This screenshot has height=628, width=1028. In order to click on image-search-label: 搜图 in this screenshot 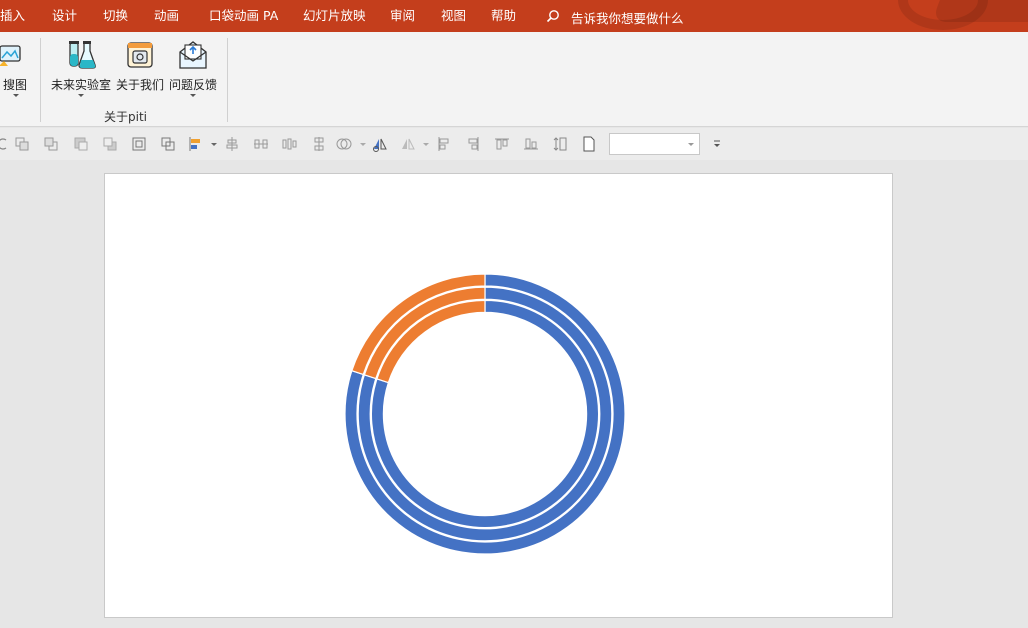, I will do `click(14, 85)`.